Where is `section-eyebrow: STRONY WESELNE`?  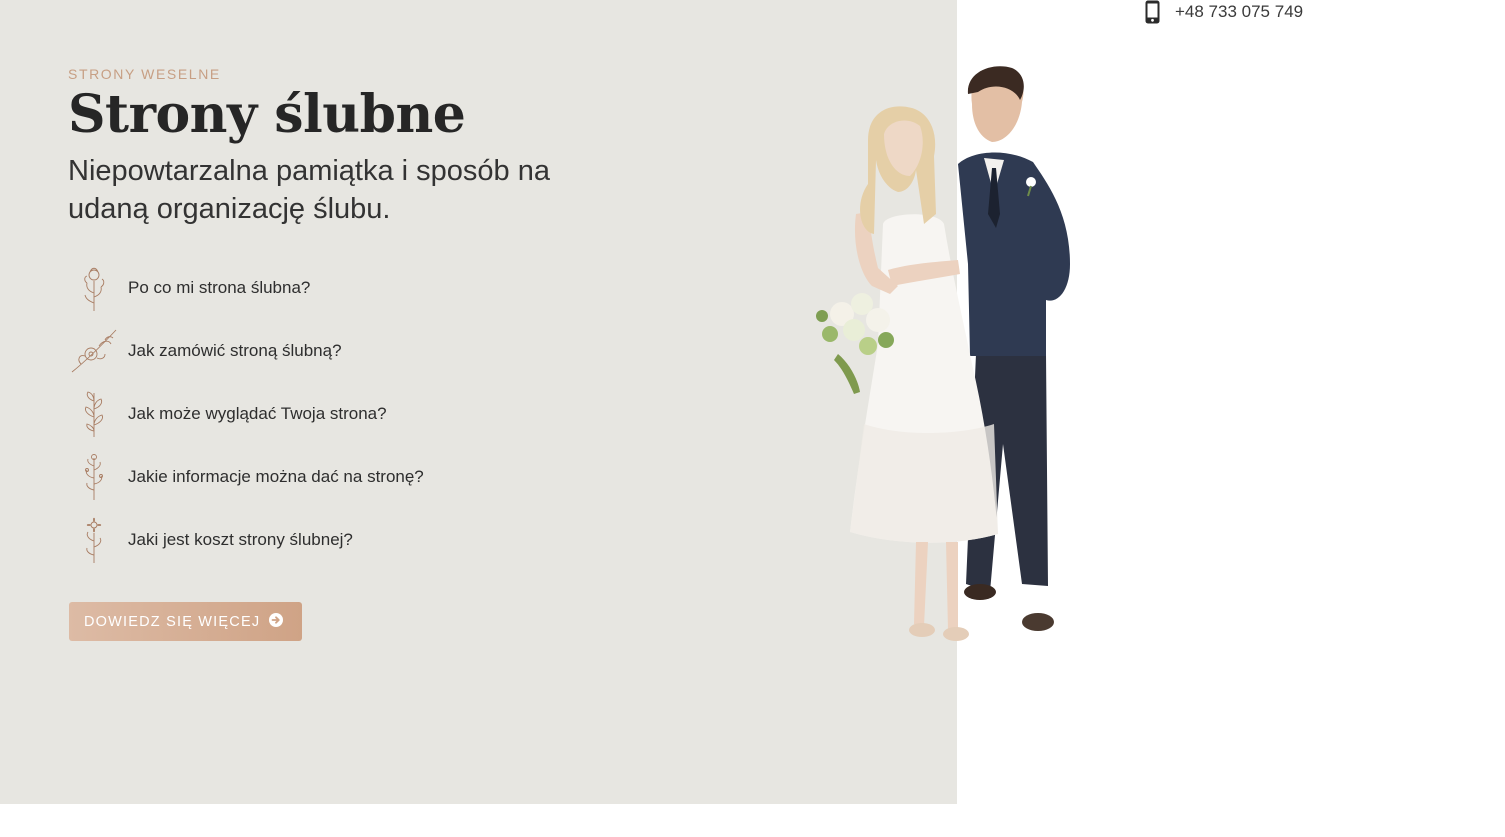 section-eyebrow: STRONY WESELNE is located at coordinates (144, 74).